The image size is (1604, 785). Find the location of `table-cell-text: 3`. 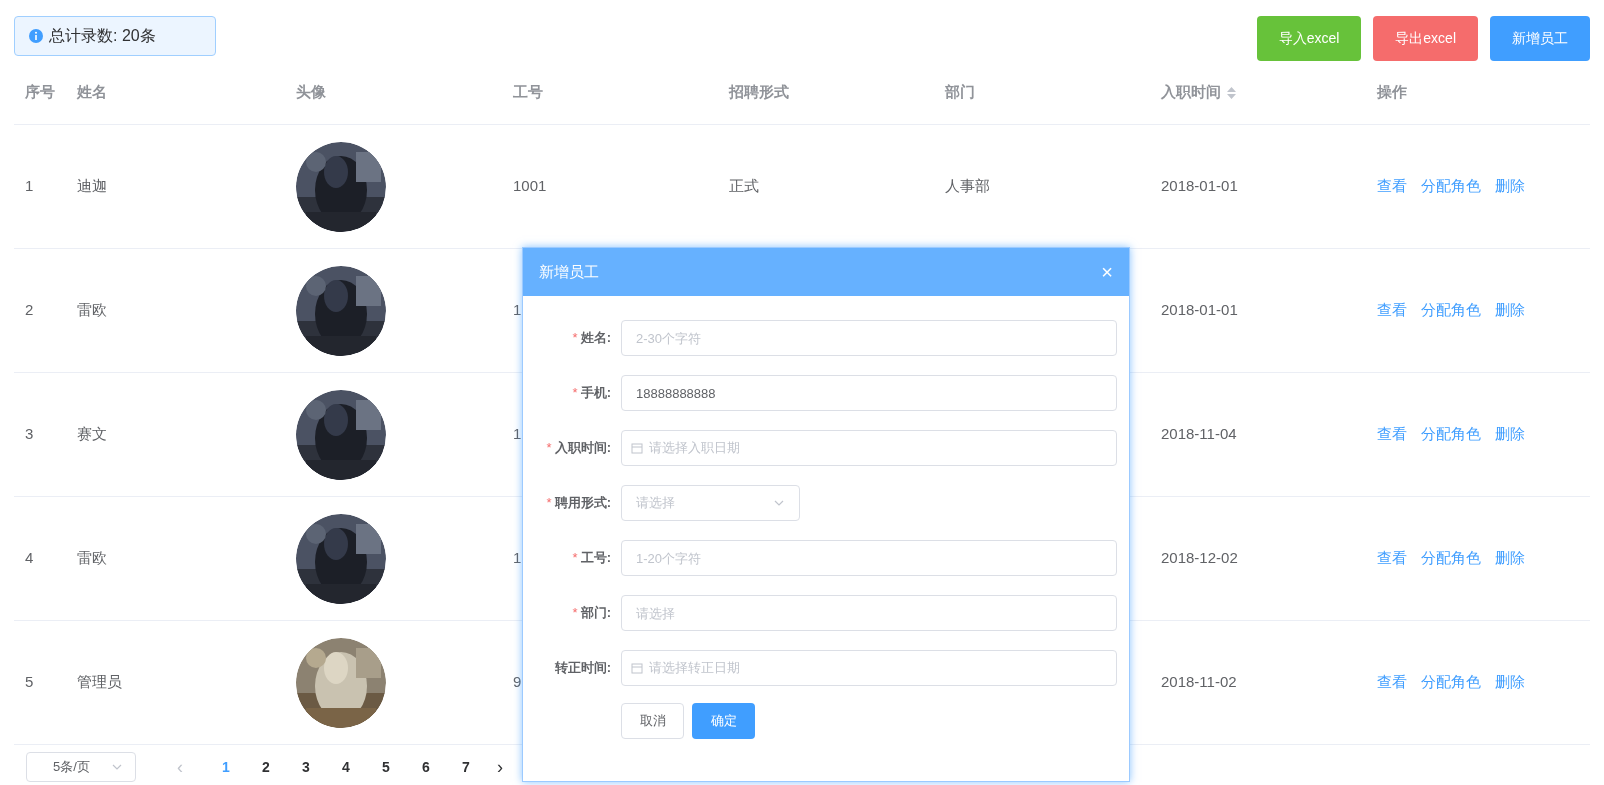

table-cell-text: 3 is located at coordinates (30, 434).